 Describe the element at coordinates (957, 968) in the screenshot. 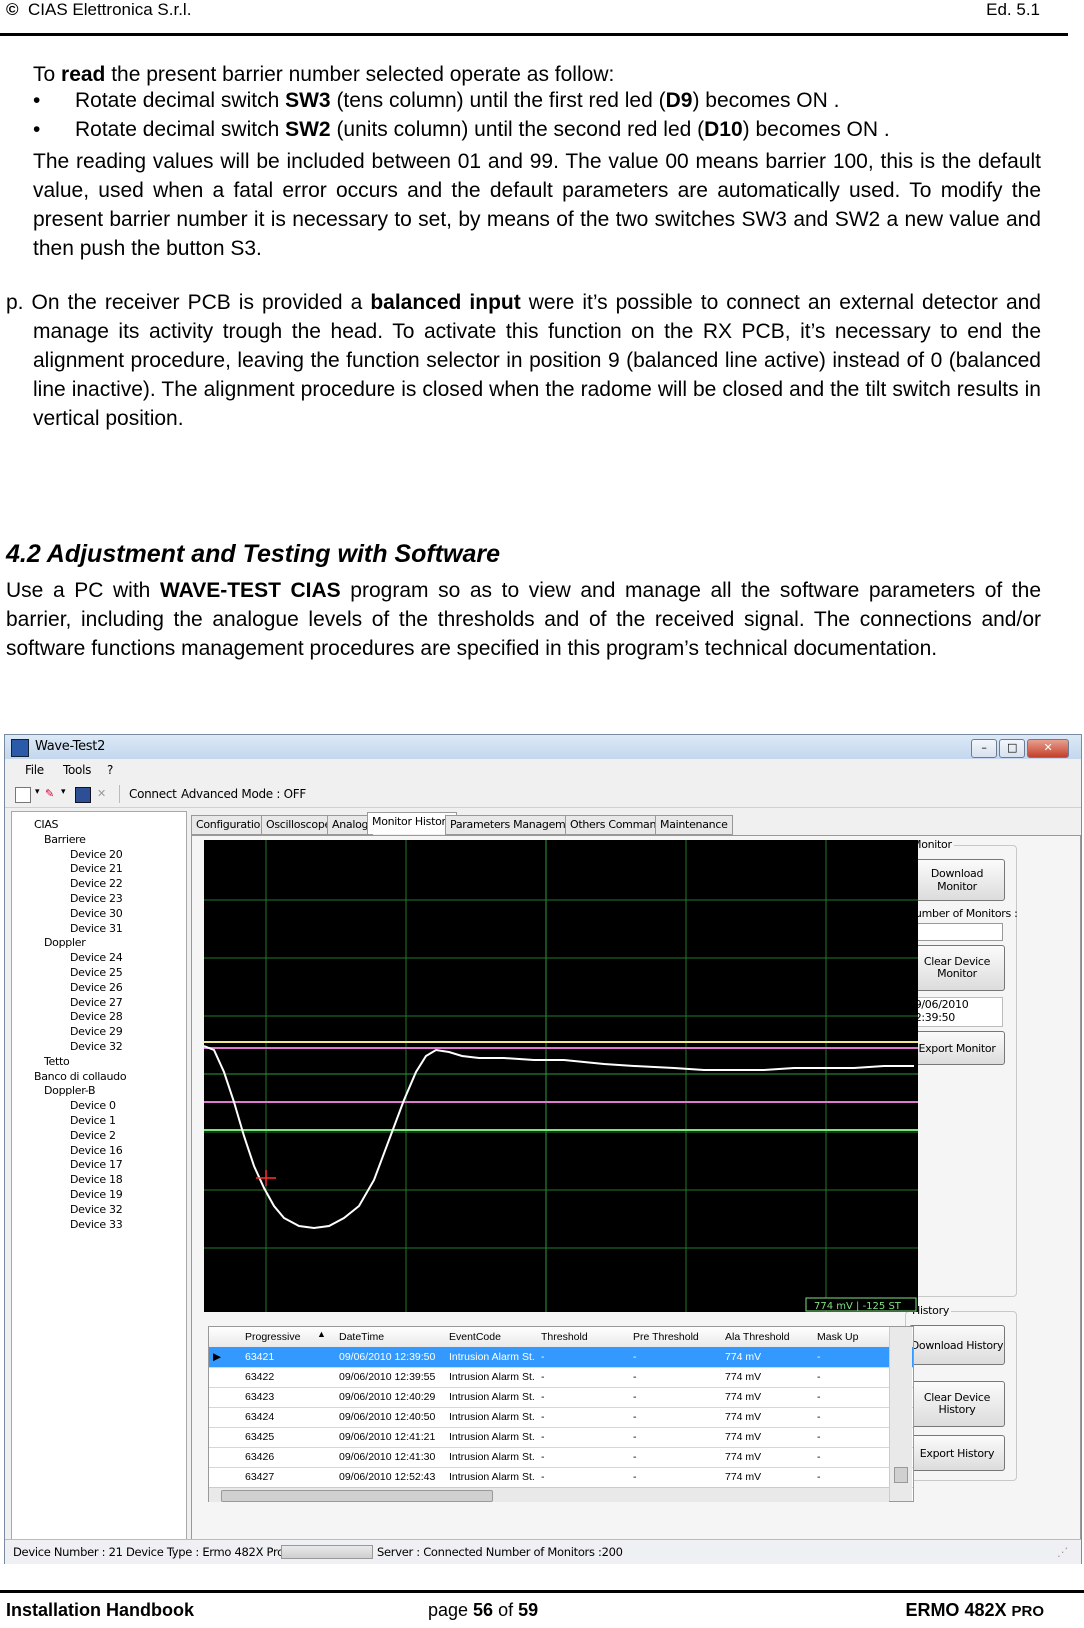

I see `clear-device-monitor-button: Clear Device Monitor` at that location.